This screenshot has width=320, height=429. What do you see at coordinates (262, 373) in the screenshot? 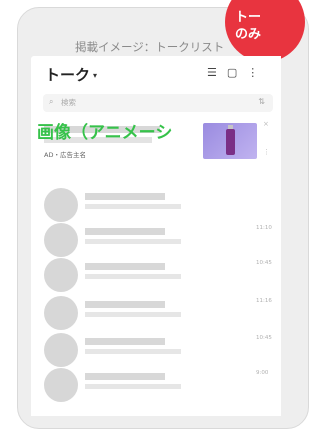
I see `timestamp: 9:00` at bounding box center [262, 373].